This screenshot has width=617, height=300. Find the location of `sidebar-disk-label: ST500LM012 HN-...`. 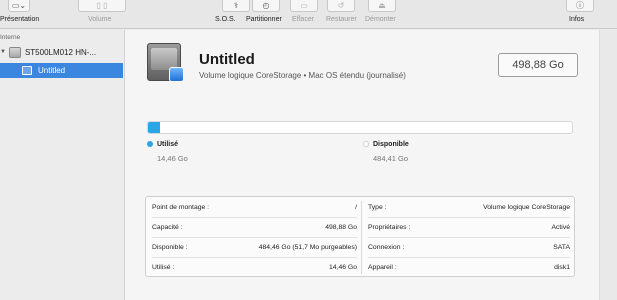

sidebar-disk-label: ST500LM012 HN-... is located at coordinates (60, 52).